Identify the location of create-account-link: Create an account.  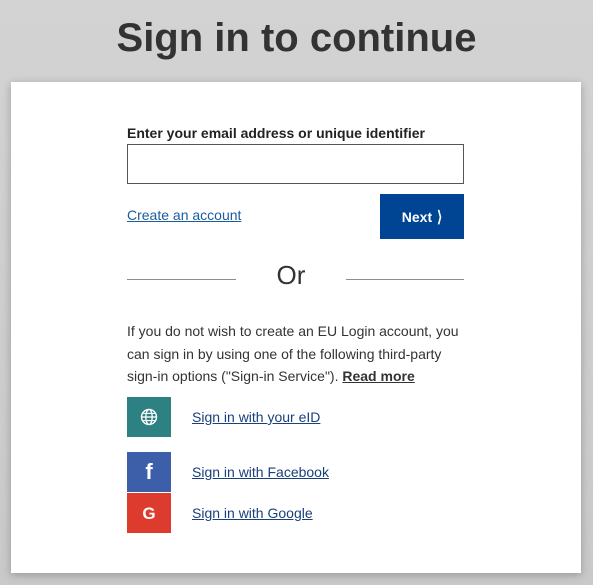
(184, 215).